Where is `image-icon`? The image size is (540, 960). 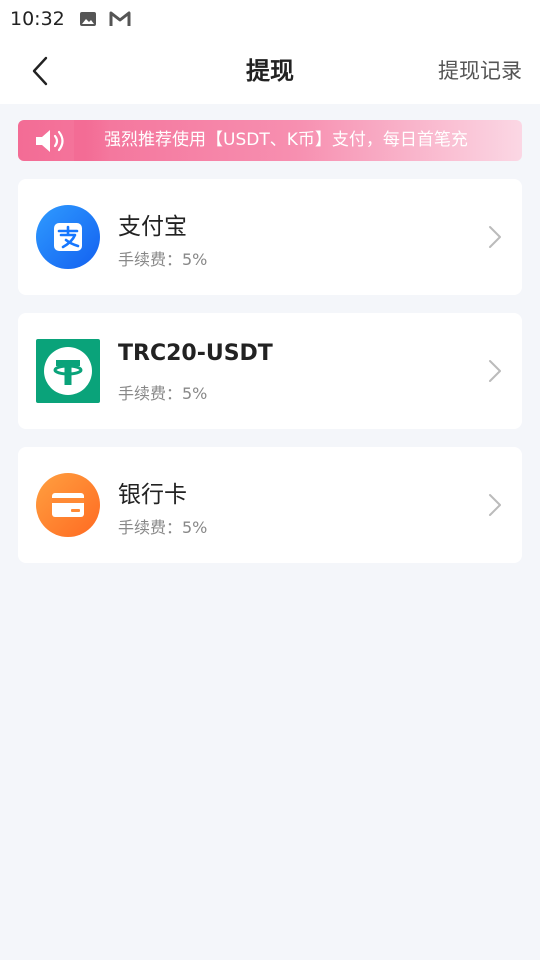 image-icon is located at coordinates (88, 19).